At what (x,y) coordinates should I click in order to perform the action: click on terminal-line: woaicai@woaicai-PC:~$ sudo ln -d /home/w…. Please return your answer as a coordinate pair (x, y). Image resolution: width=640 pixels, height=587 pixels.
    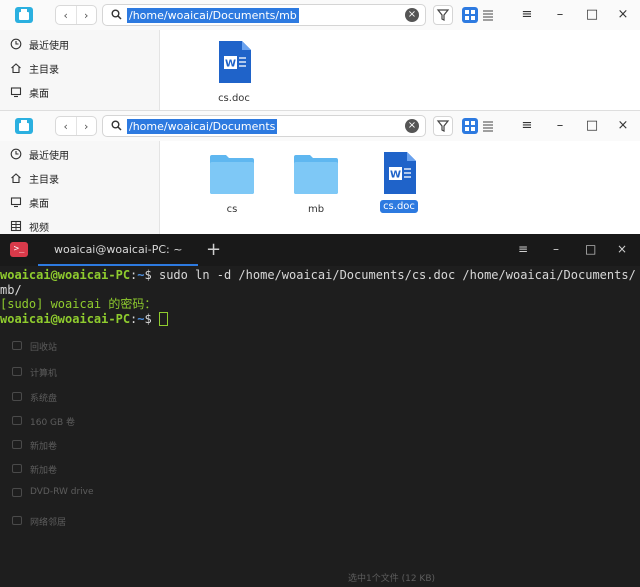
    Looking at the image, I should click on (320, 275).